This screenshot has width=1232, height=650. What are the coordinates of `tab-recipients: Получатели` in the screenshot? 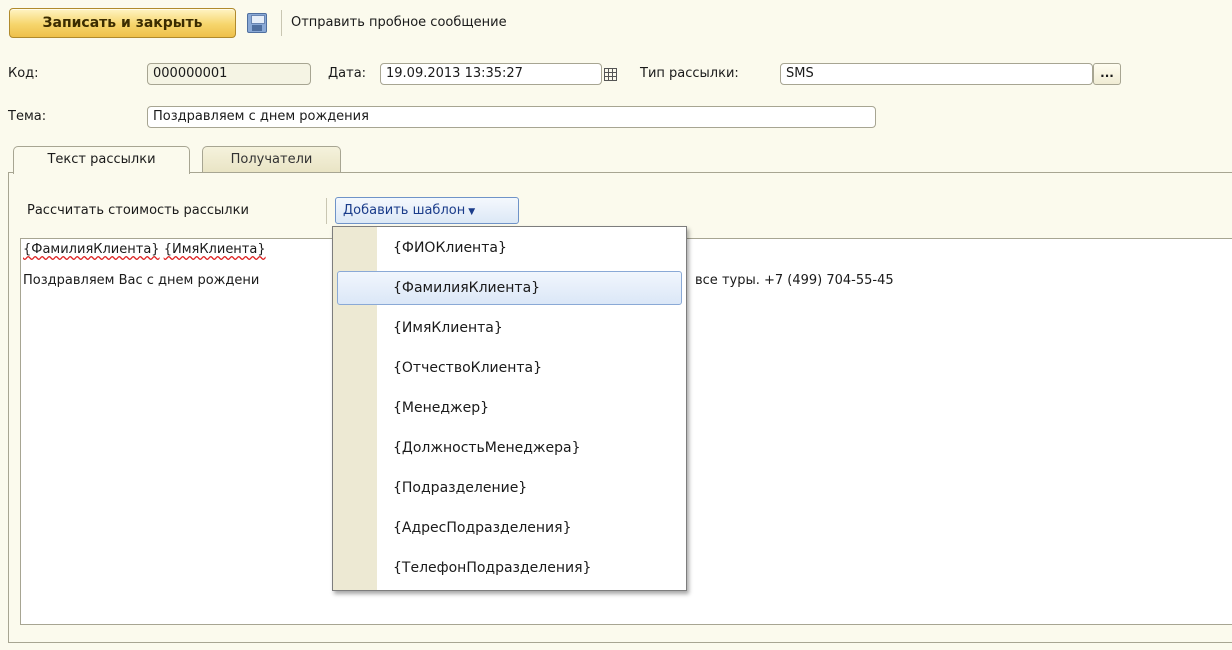 It's located at (271, 159).